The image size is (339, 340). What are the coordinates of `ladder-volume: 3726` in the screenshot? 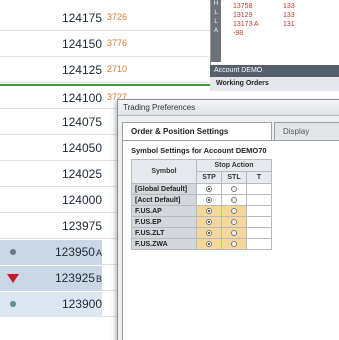 It's located at (117, 17).